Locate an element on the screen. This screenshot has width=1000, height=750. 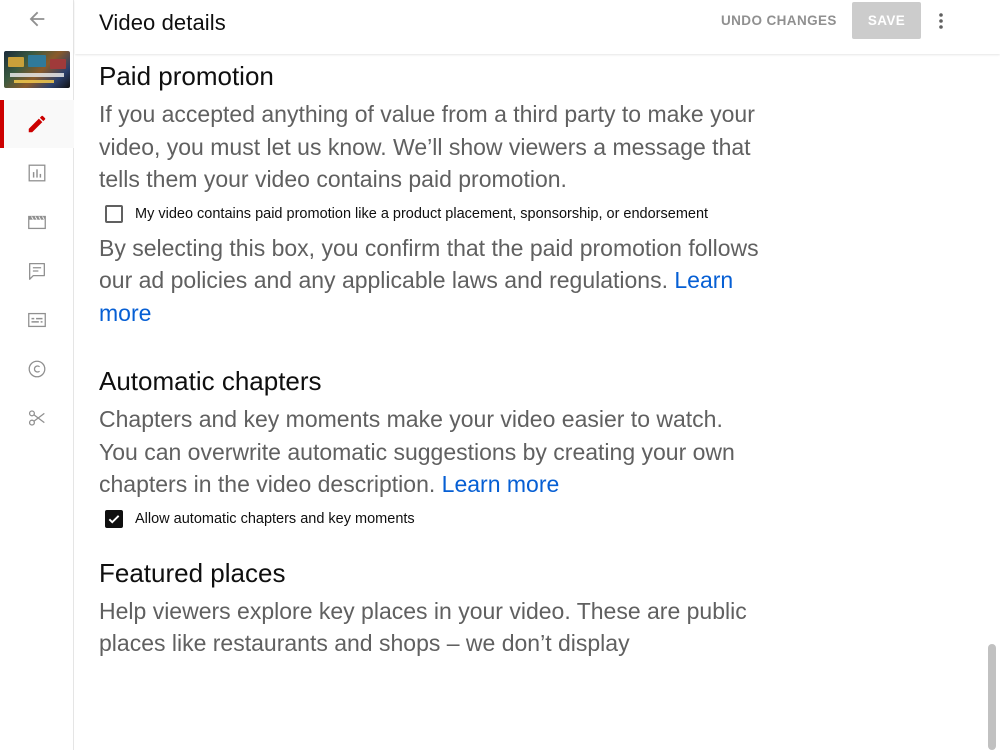
section-title: Automatic chapters is located at coordinates (210, 381).